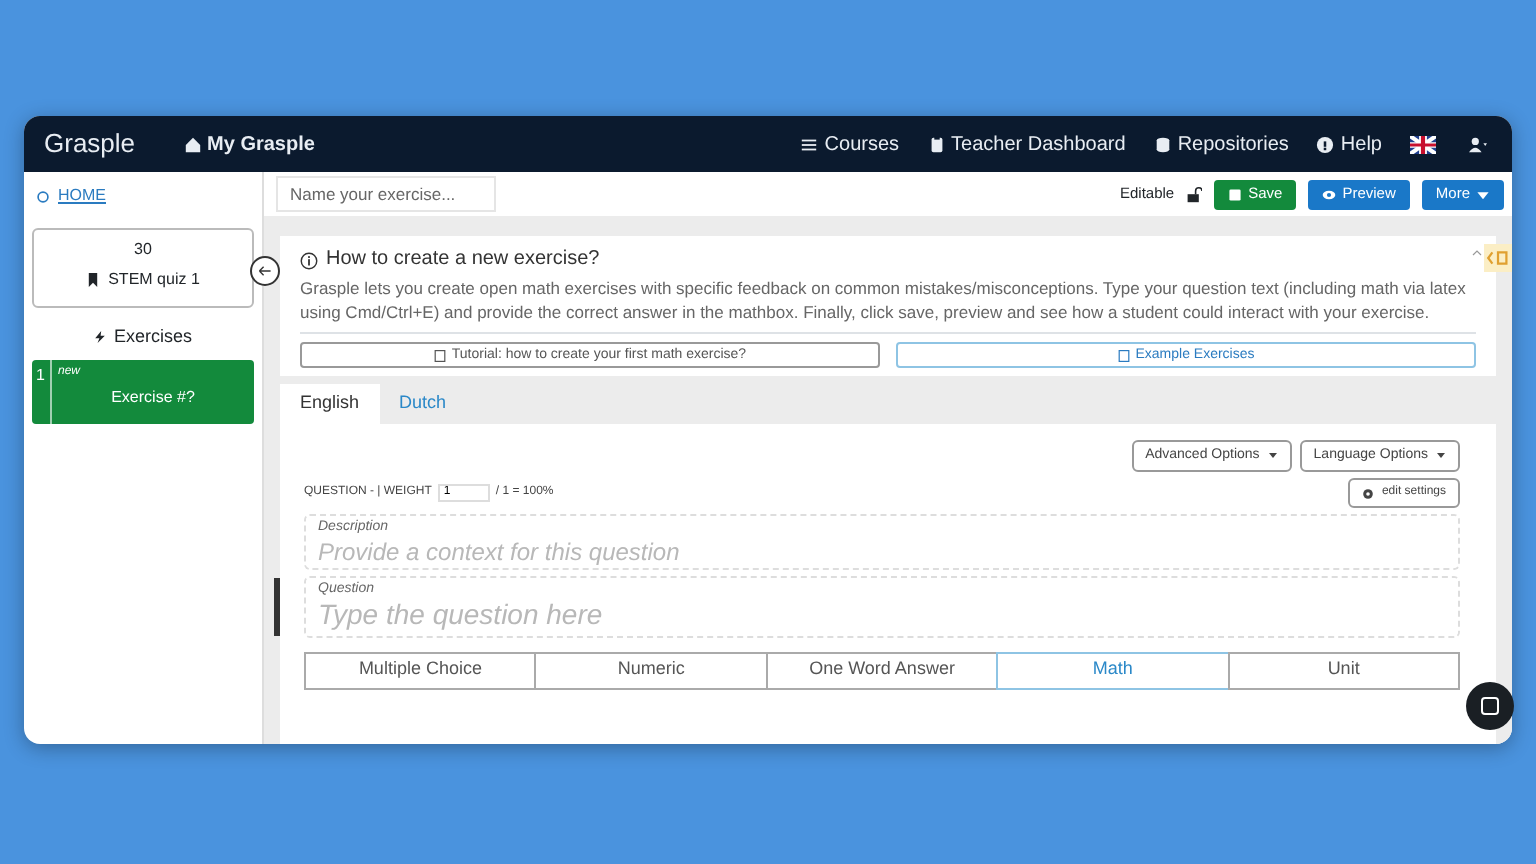 The image size is (1536, 864). What do you see at coordinates (882, 670) in the screenshot?
I see `answer-type-tab: One Word Answer` at bounding box center [882, 670].